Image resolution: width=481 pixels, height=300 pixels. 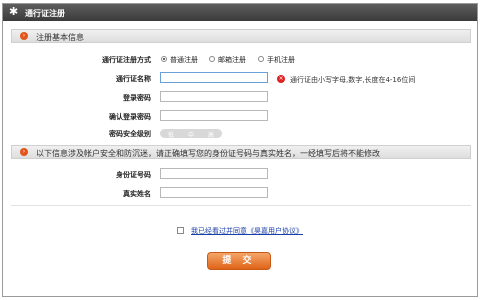 What do you see at coordinates (45, 13) in the screenshot?
I see `window-title: 通行证注册` at bounding box center [45, 13].